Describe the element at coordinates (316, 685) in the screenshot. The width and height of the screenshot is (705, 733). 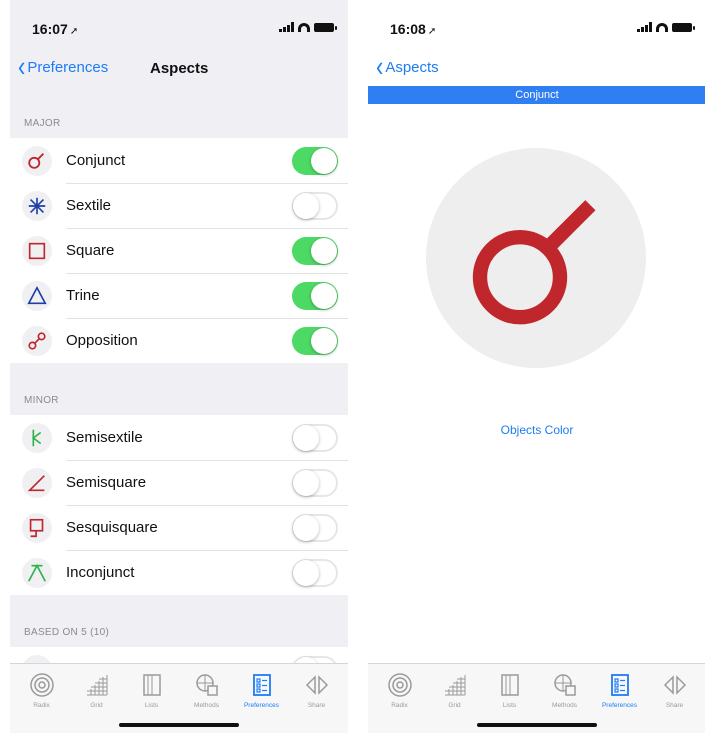
I see `share-icon` at that location.